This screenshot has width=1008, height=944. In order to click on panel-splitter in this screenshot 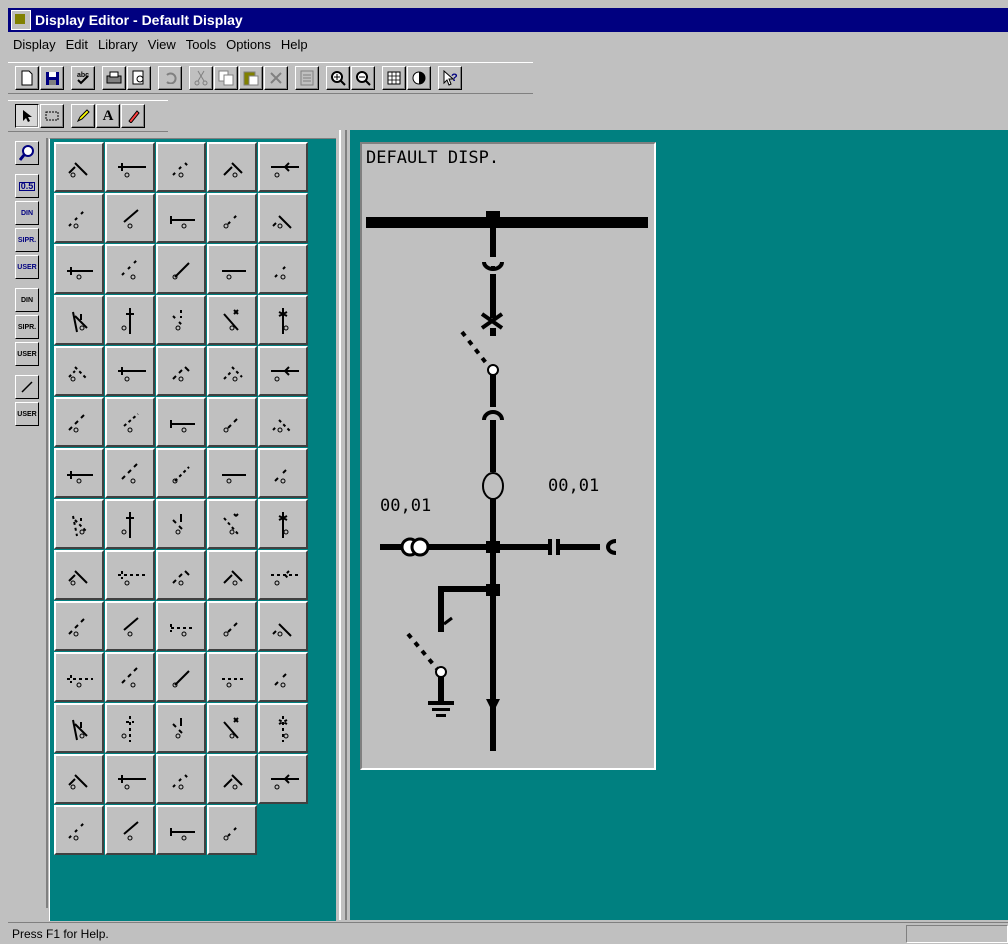, I will do `click(343, 525)`.